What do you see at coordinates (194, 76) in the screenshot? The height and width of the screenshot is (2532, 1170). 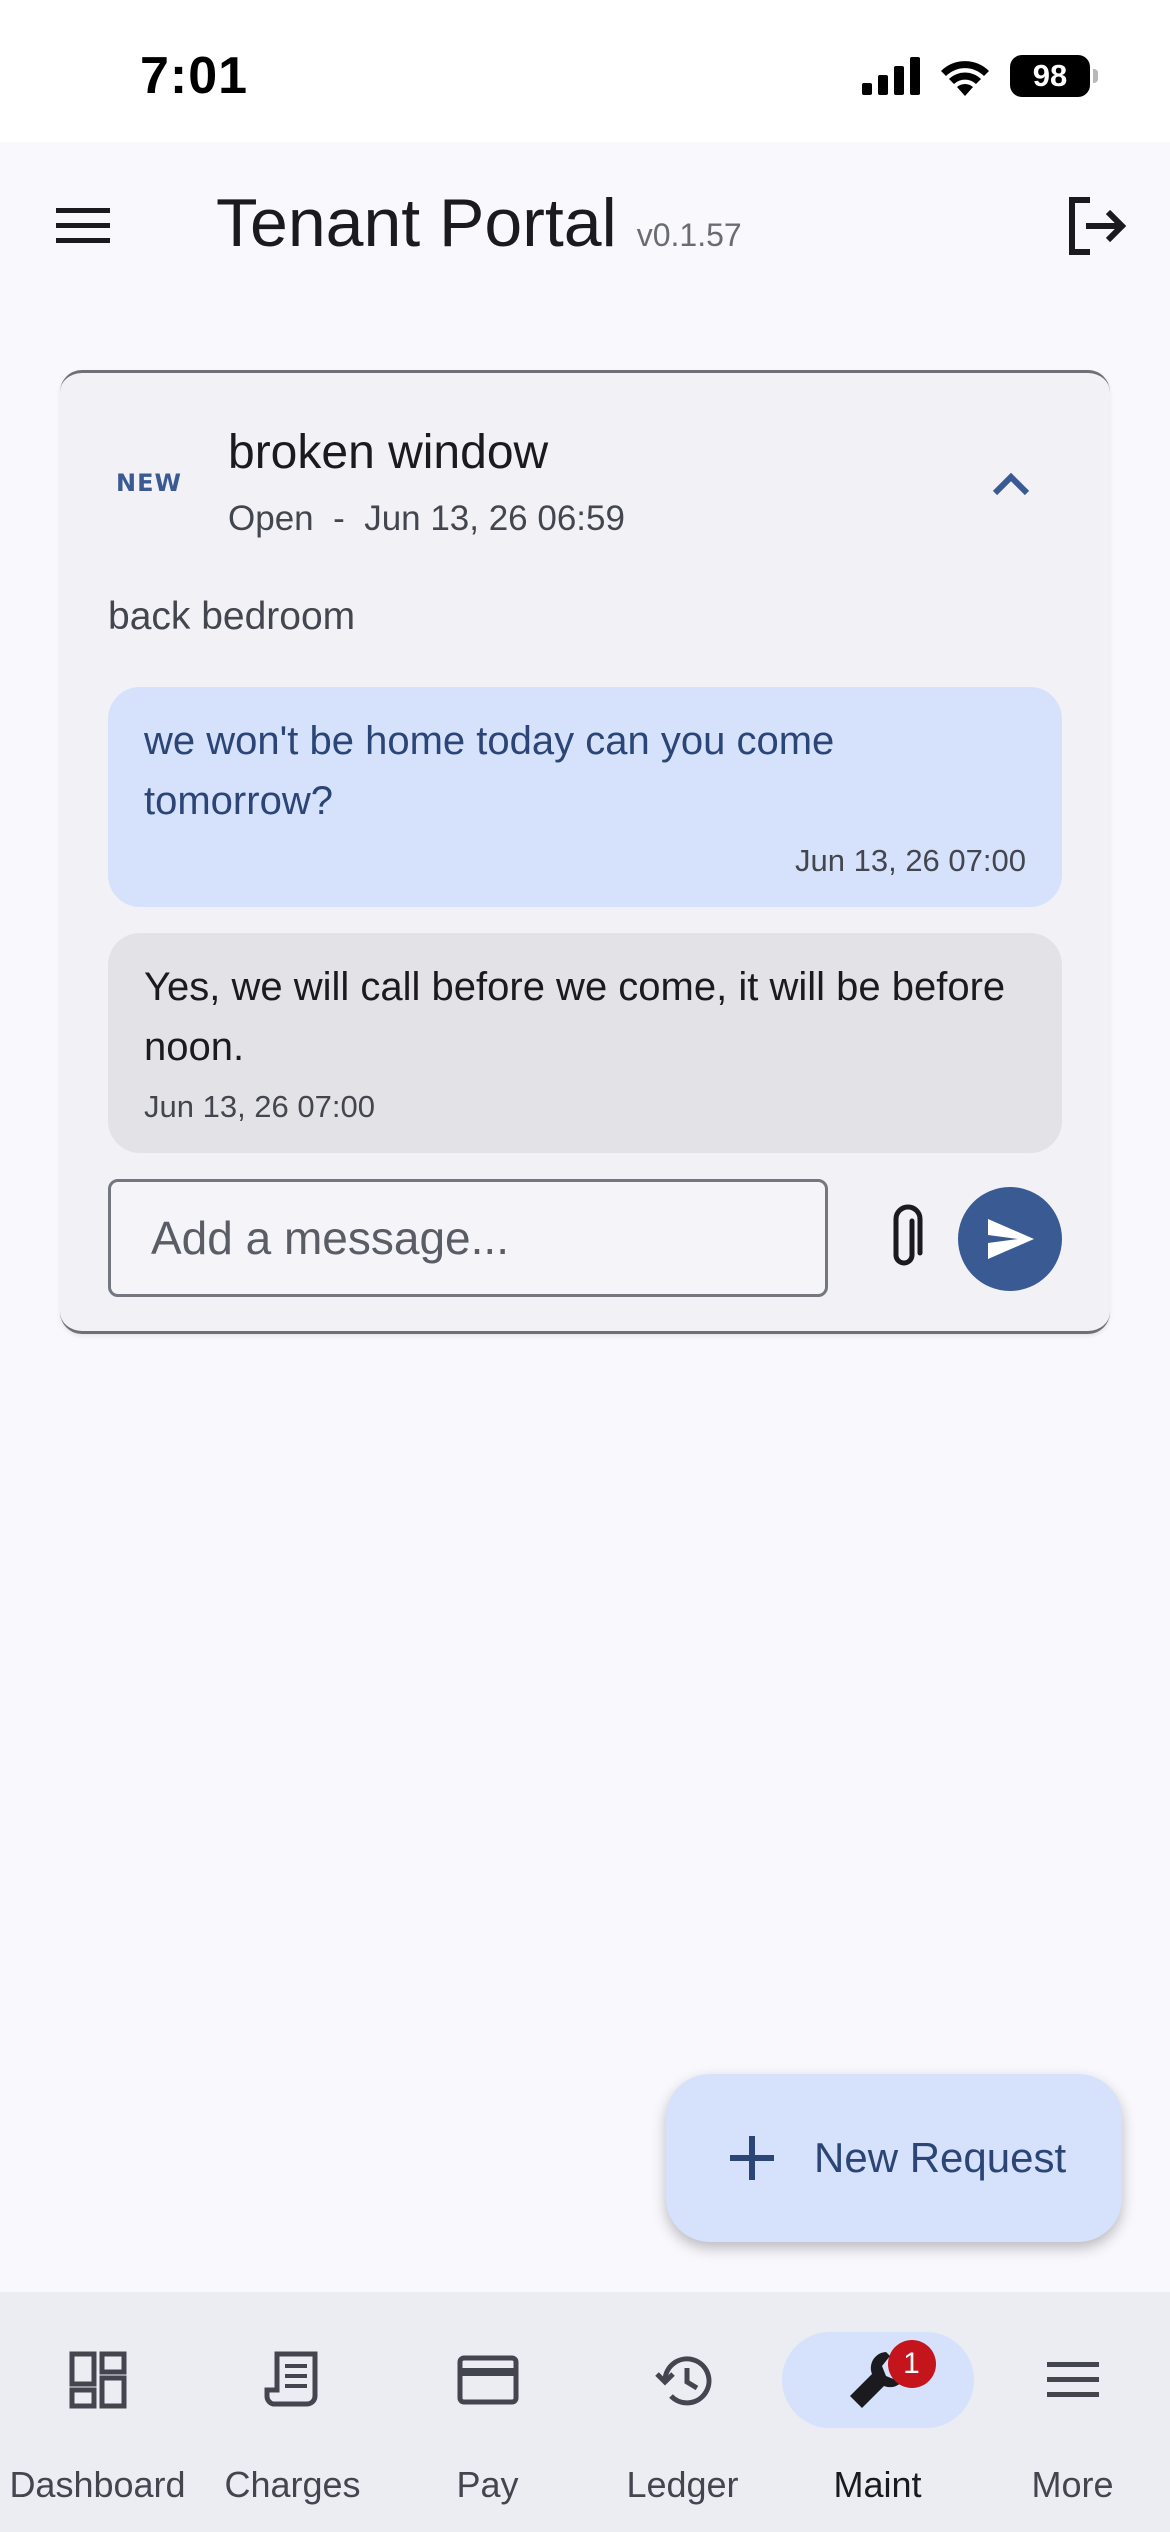 I see `status-time: 7:01` at bounding box center [194, 76].